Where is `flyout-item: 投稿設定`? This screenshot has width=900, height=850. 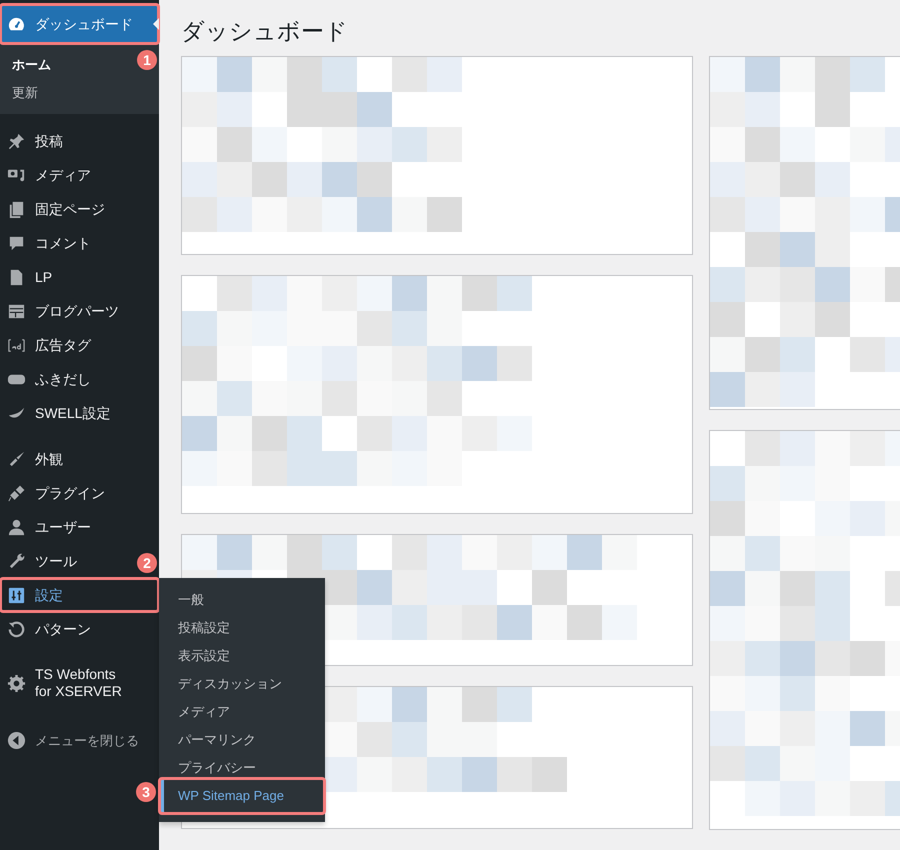 flyout-item: 投稿設定 is located at coordinates (242, 628).